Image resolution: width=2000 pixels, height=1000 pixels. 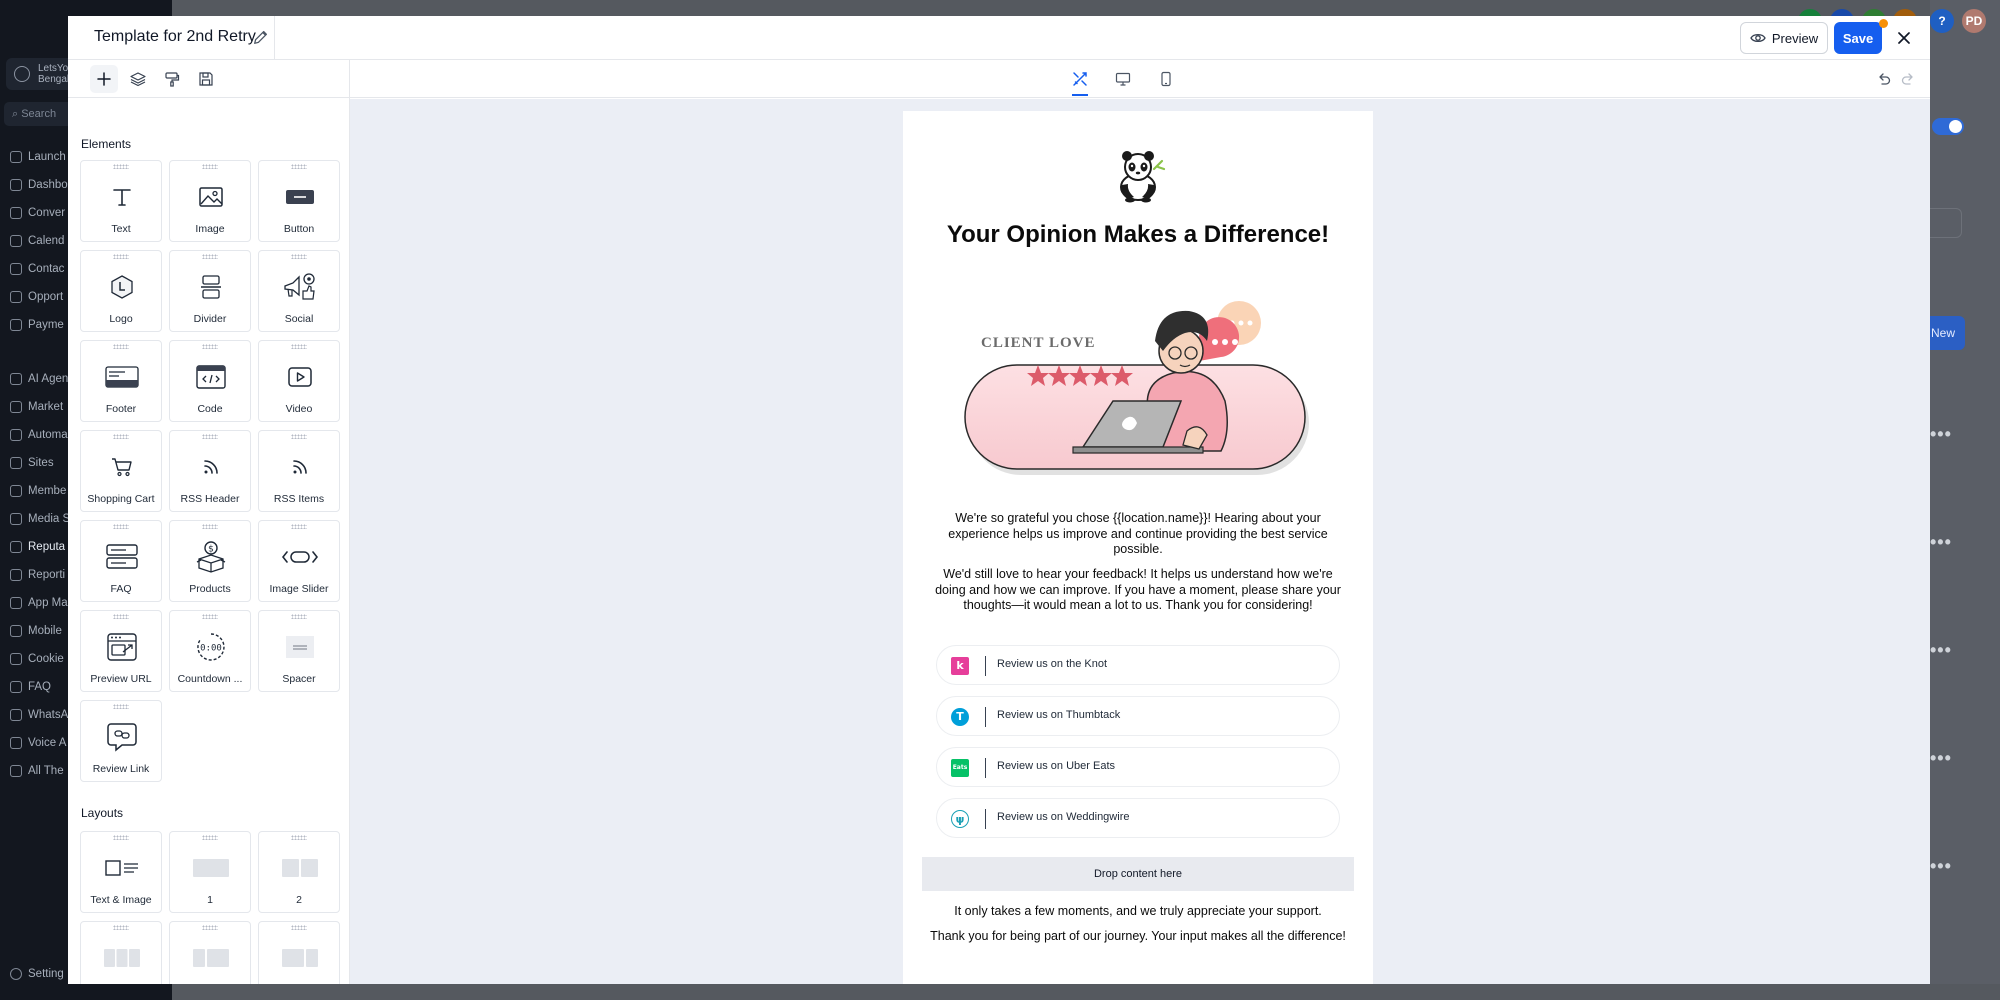 What do you see at coordinates (37, 974) in the screenshot?
I see `sidebar-item-settings: Setting` at bounding box center [37, 974].